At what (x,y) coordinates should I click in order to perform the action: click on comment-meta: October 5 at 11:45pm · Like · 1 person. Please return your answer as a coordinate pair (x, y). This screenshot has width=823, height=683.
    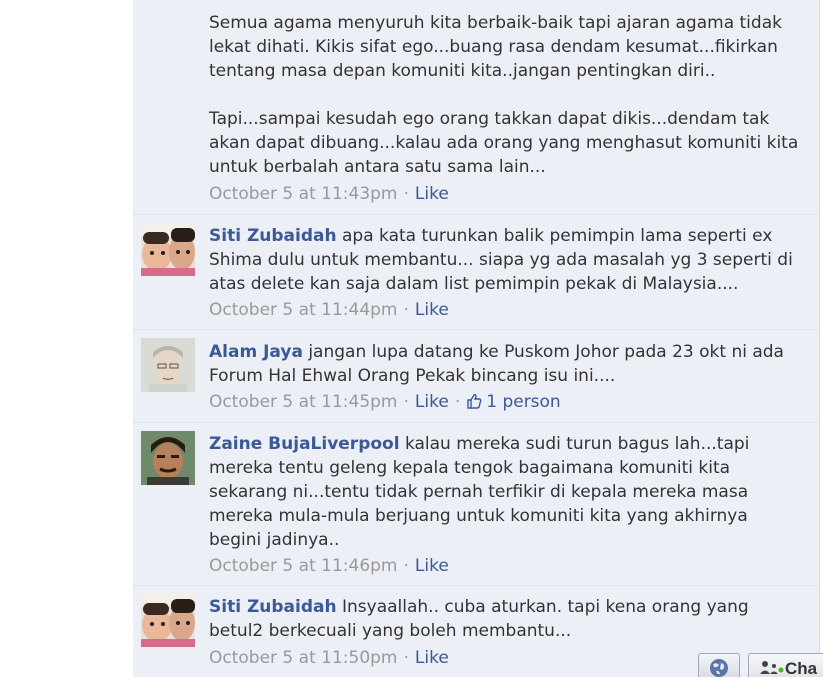
    Looking at the image, I should click on (385, 402).